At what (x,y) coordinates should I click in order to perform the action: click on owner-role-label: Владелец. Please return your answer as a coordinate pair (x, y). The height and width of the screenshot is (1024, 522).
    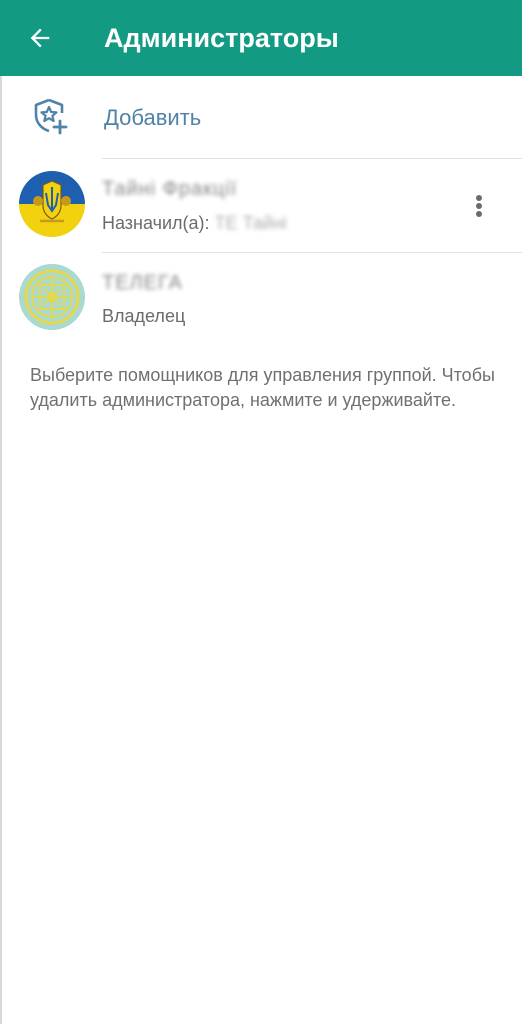
    Looking at the image, I should click on (144, 316).